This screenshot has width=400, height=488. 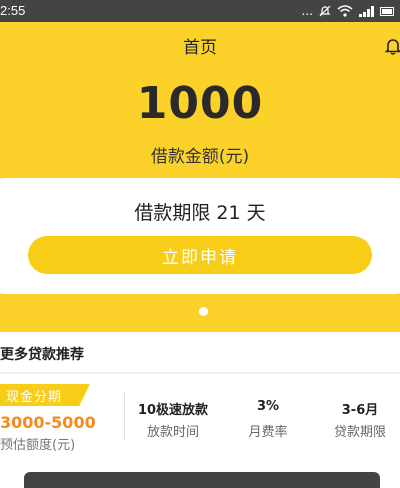 What do you see at coordinates (172, 432) in the screenshot?
I see `stat-speed-label: 放款时间` at bounding box center [172, 432].